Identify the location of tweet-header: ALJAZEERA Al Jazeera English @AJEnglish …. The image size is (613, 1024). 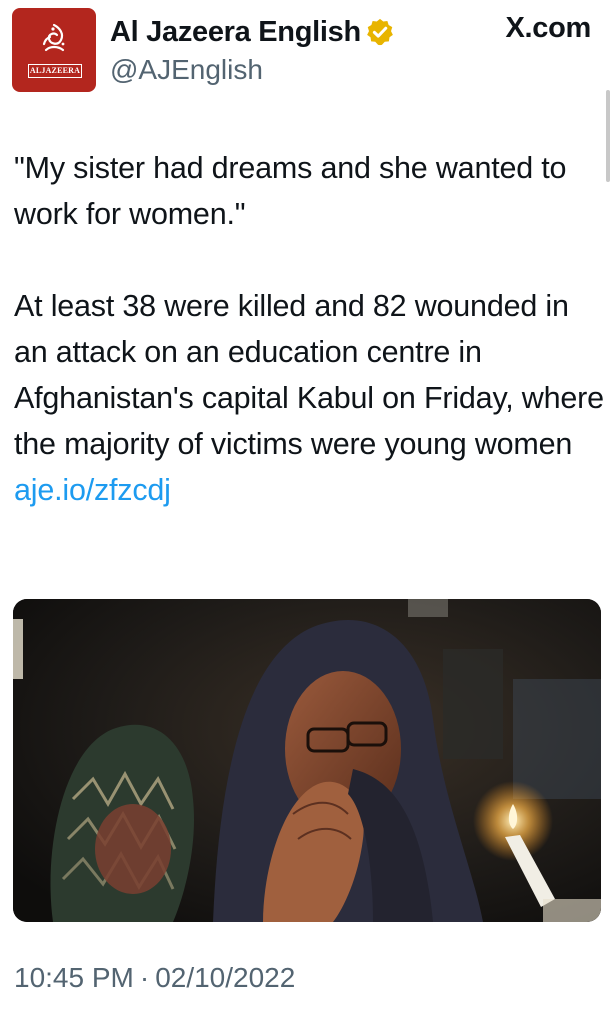
(306, 55).